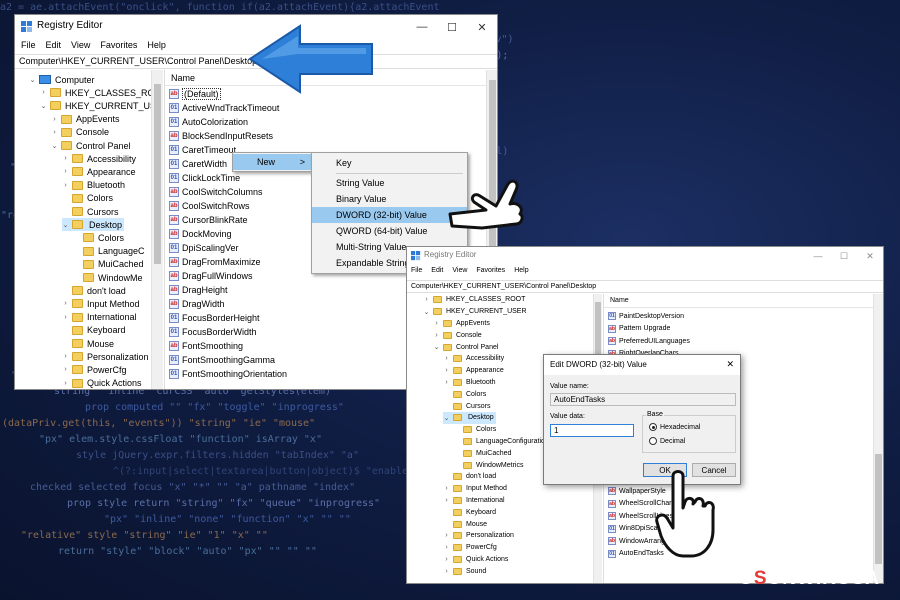  I want to click on tree-item: › Sound, so click(464, 571).